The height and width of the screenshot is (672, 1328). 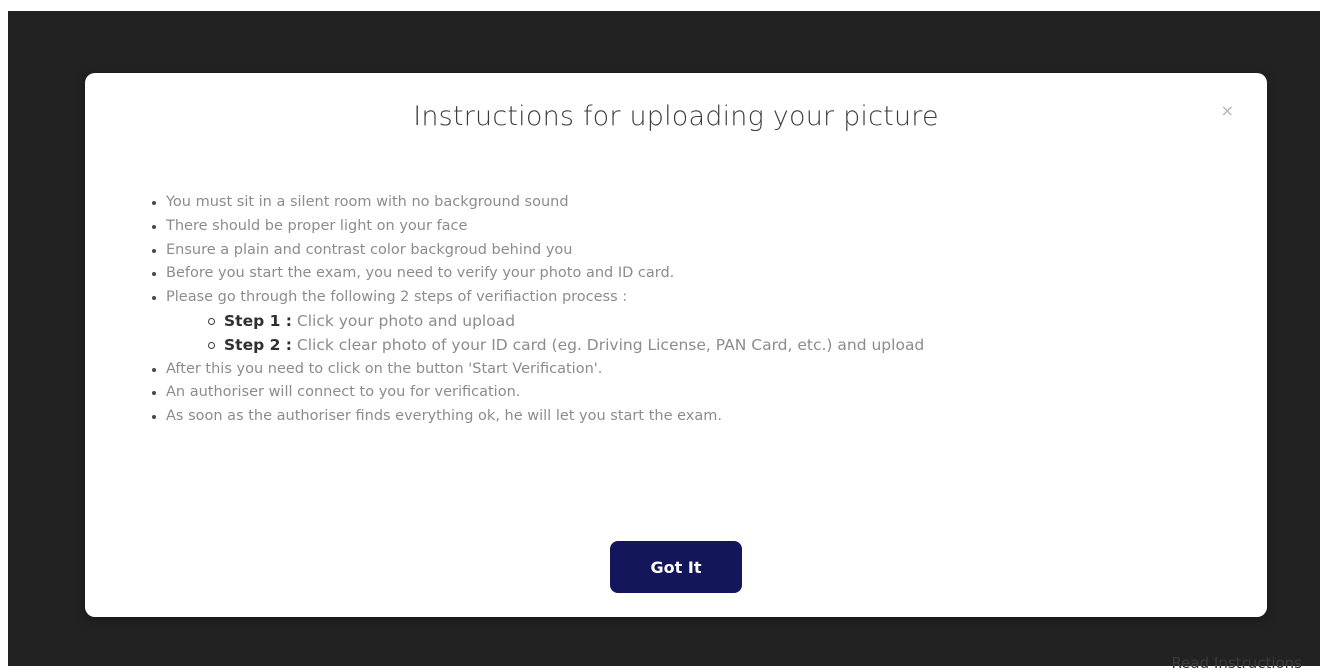 What do you see at coordinates (1236, 663) in the screenshot?
I see `read-instructions-link: Read Instructions` at bounding box center [1236, 663].